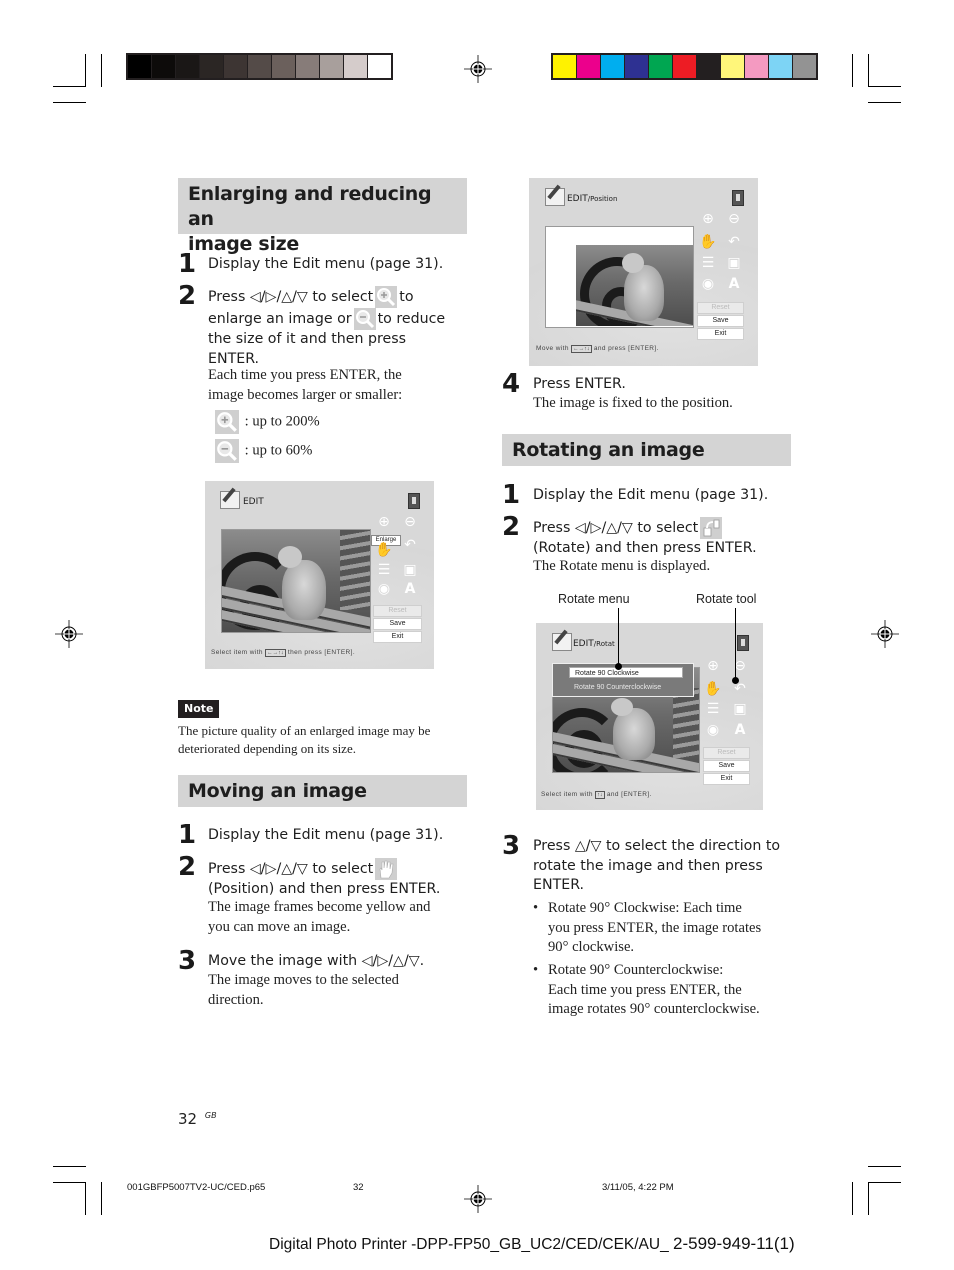 The height and width of the screenshot is (1270, 954). I want to click on section-heading-moving: Moving an image, so click(322, 791).